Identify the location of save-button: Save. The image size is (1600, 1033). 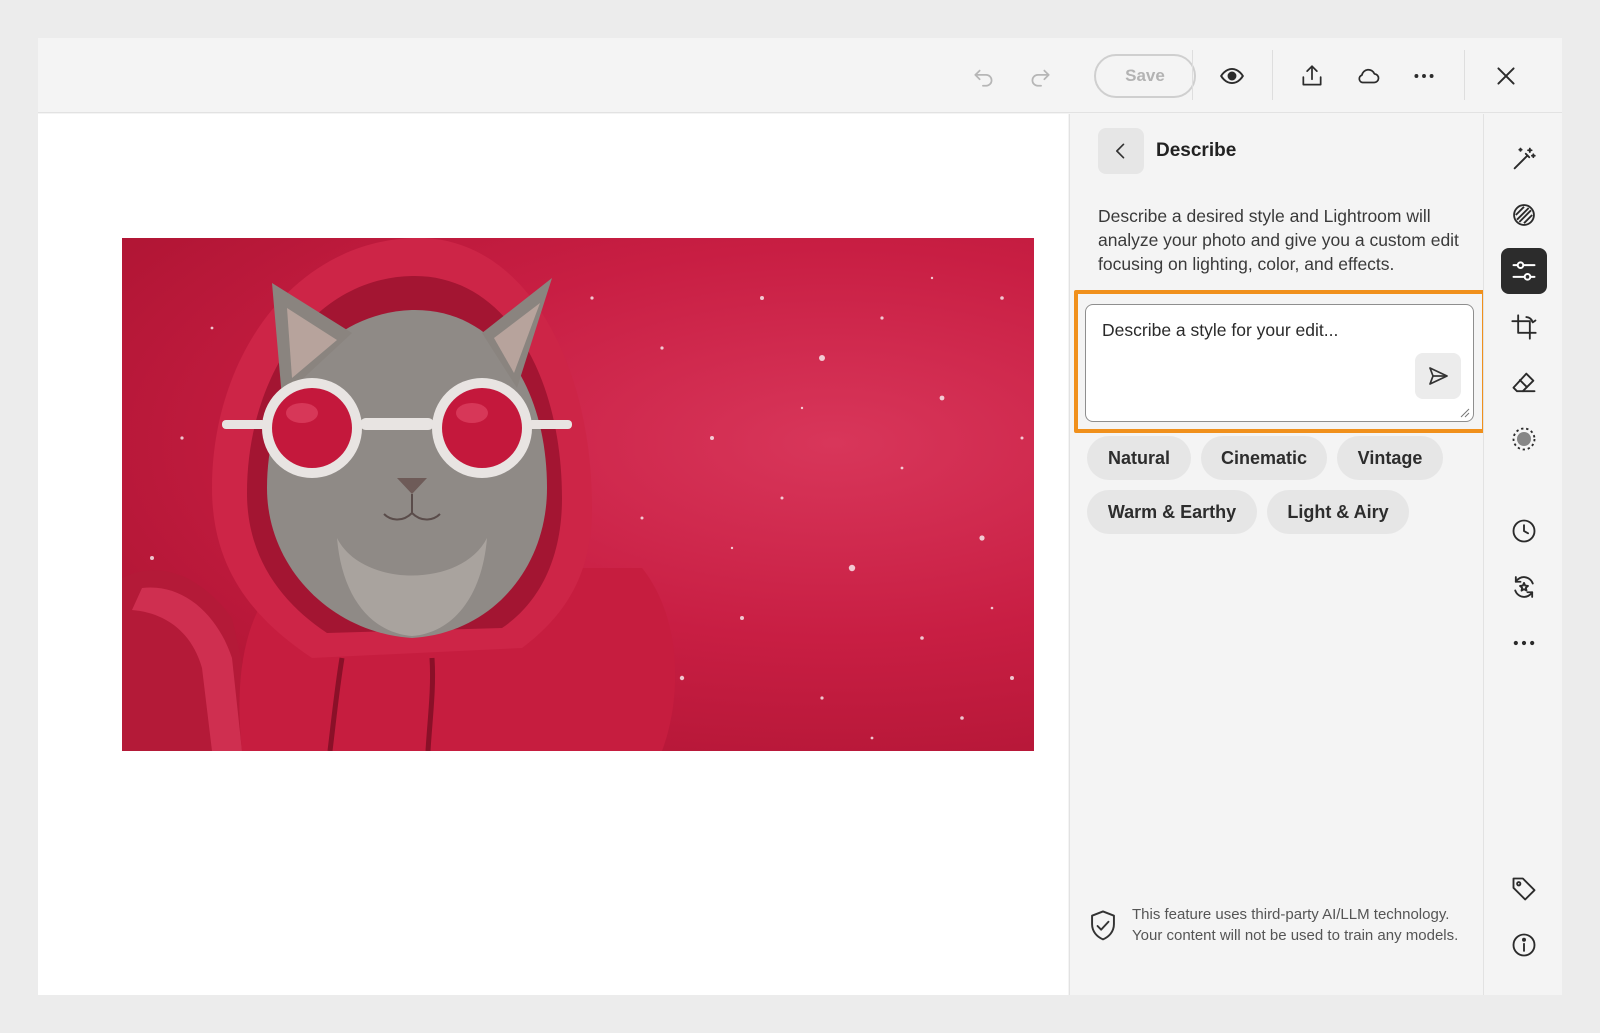
(1145, 76).